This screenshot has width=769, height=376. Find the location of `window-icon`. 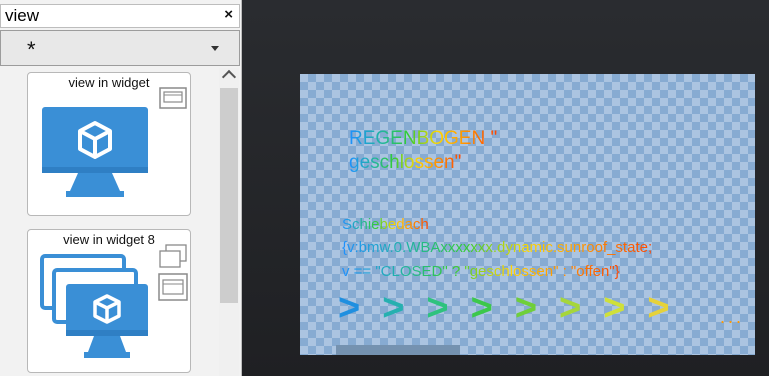

window-icon is located at coordinates (173, 98).